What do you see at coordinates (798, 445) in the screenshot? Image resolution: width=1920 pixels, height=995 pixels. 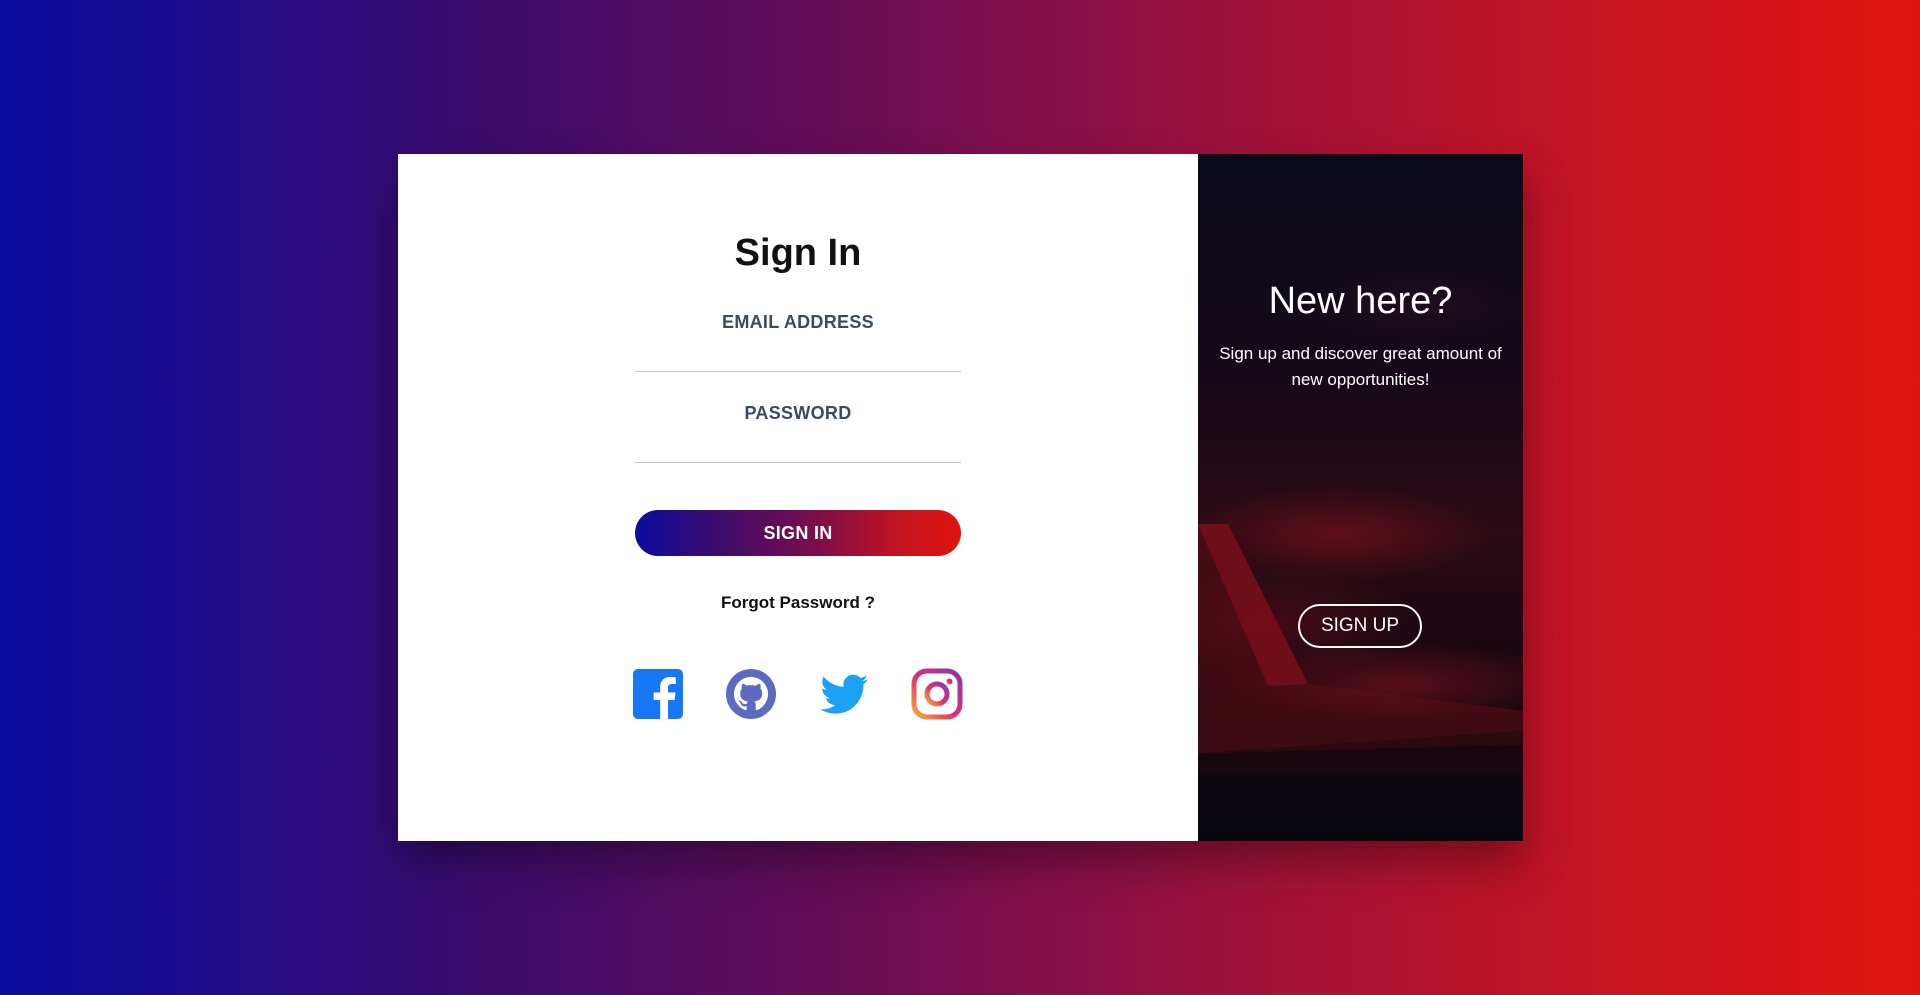 I see `password-input` at bounding box center [798, 445].